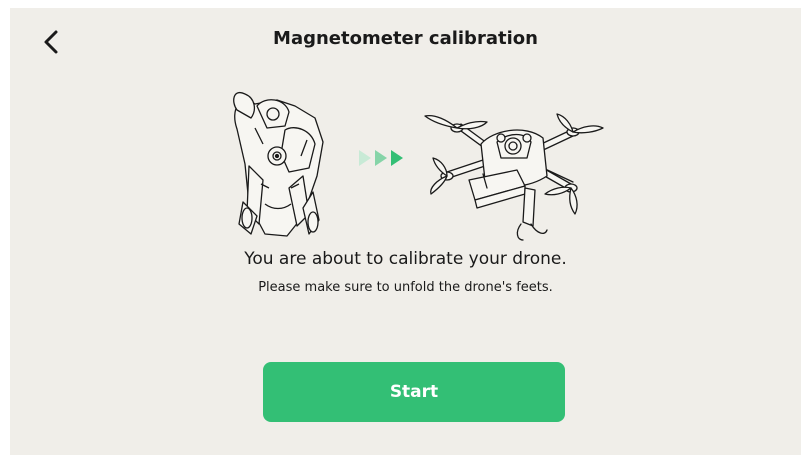 The width and height of the screenshot is (807, 455). I want to click on folded-drone-illustration, so click(278, 164).